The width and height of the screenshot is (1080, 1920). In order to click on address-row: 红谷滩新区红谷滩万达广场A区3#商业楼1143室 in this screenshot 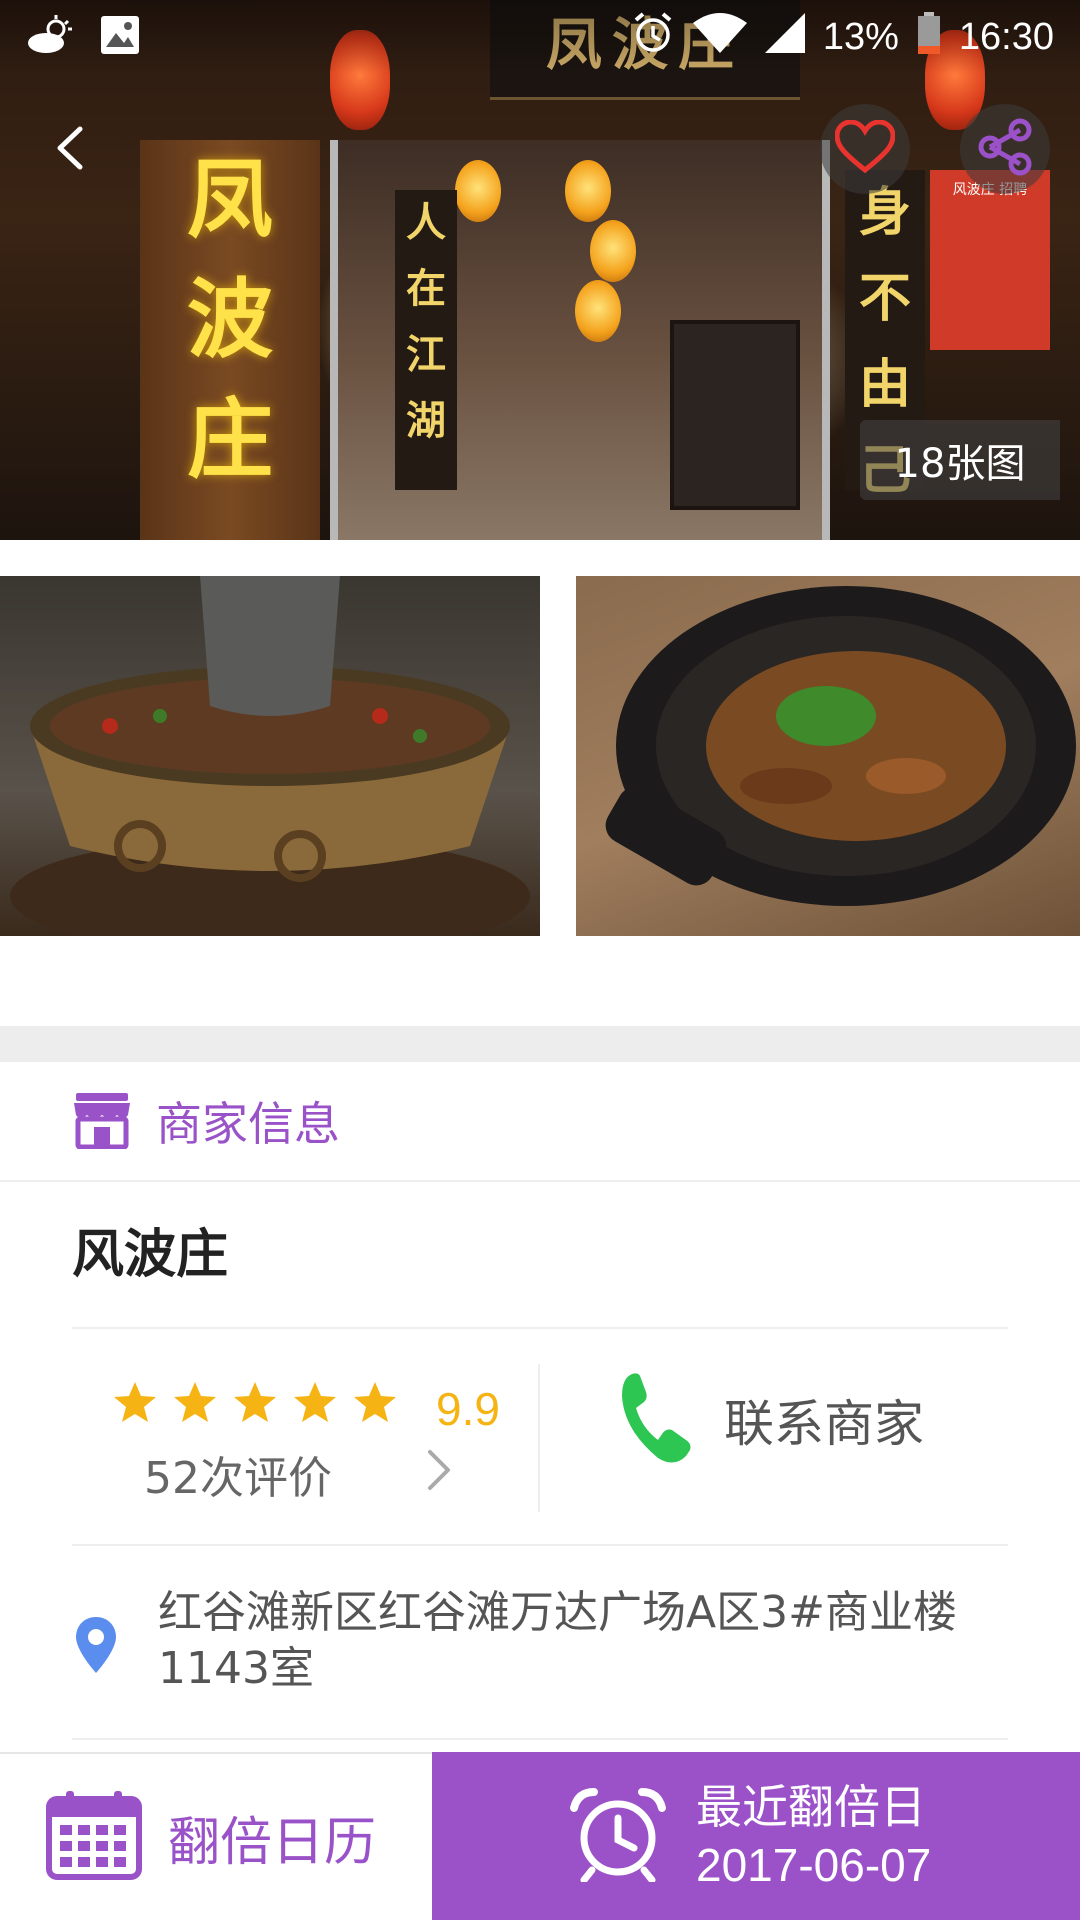, I will do `click(540, 1641)`.